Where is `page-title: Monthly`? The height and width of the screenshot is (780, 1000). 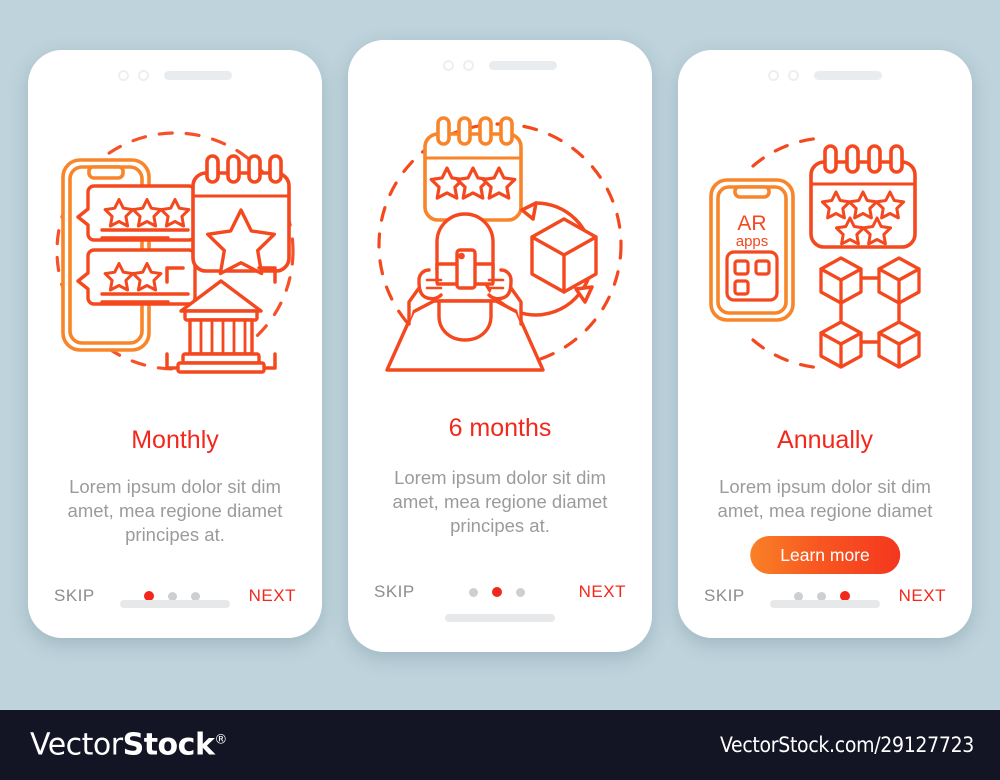
page-title: Monthly is located at coordinates (175, 440).